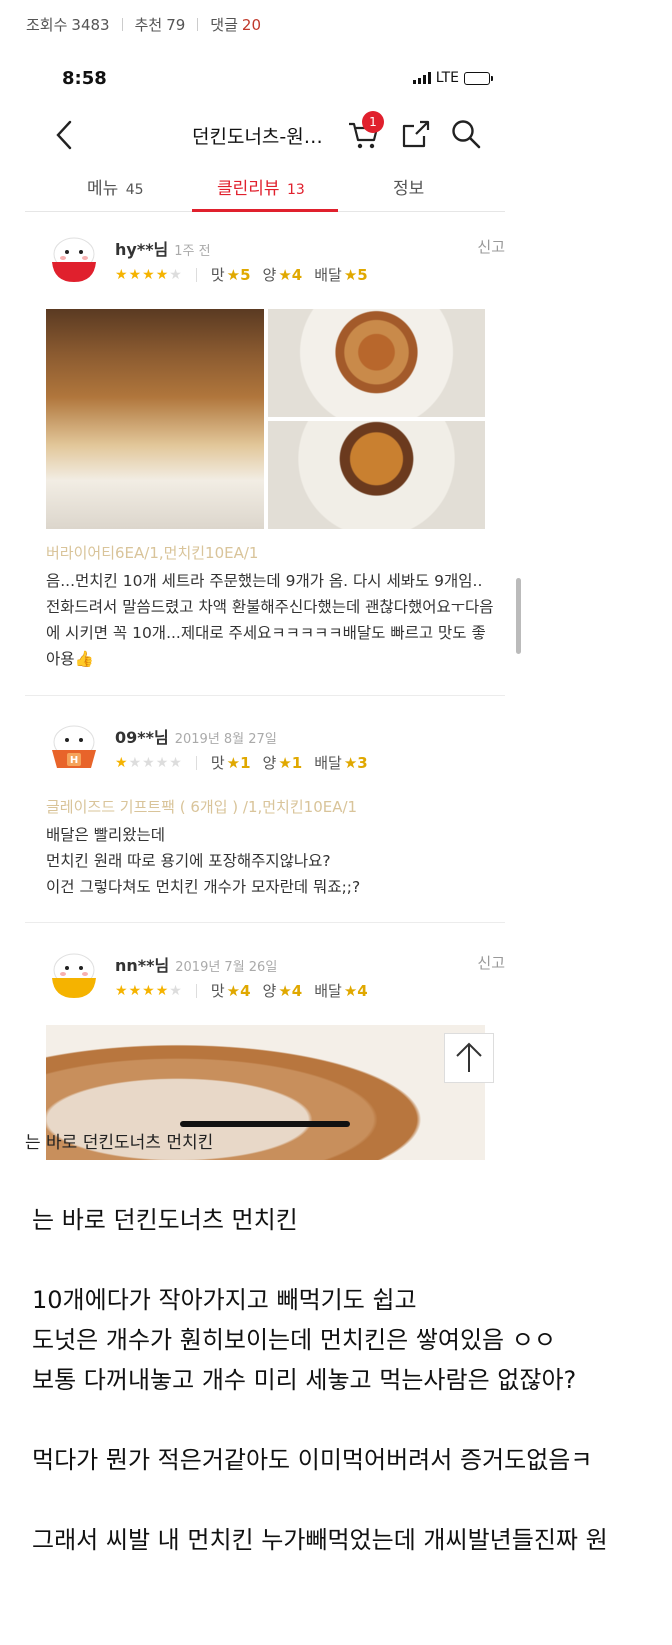 The height and width of the screenshot is (1645, 672). Describe the element at coordinates (355, 762) in the screenshot. I see `delivery-score: ★3` at that location.